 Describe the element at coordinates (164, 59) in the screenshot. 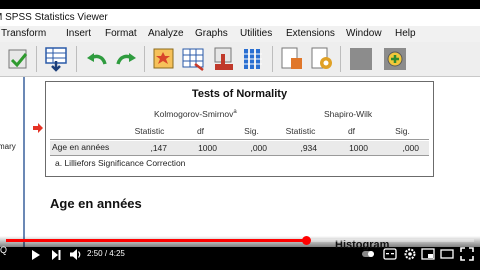

I see `goto-case-icon` at that location.